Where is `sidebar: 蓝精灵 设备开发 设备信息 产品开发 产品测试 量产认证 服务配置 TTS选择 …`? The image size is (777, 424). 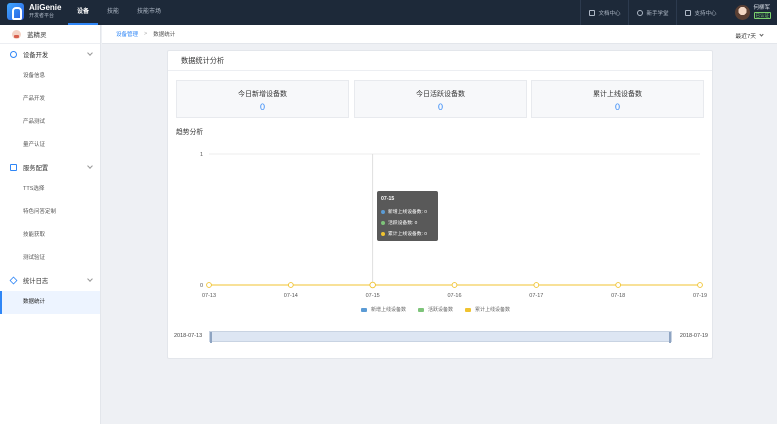
sidebar: 蓝精灵 设备开发 设备信息 产品开发 产品测试 量产认证 服务配置 TTS选择 … is located at coordinates (50, 224).